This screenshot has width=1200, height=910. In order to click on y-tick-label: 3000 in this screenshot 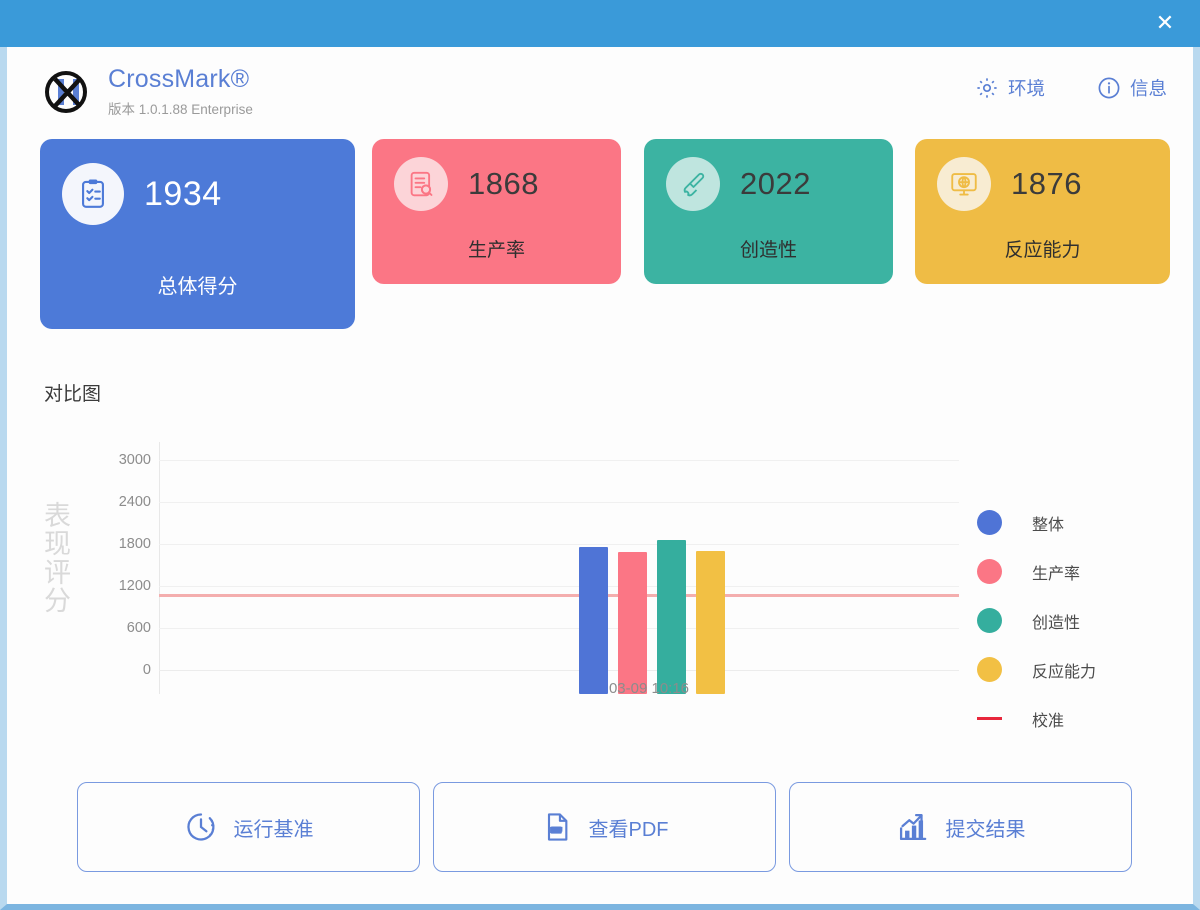, I will do `click(134, 460)`.